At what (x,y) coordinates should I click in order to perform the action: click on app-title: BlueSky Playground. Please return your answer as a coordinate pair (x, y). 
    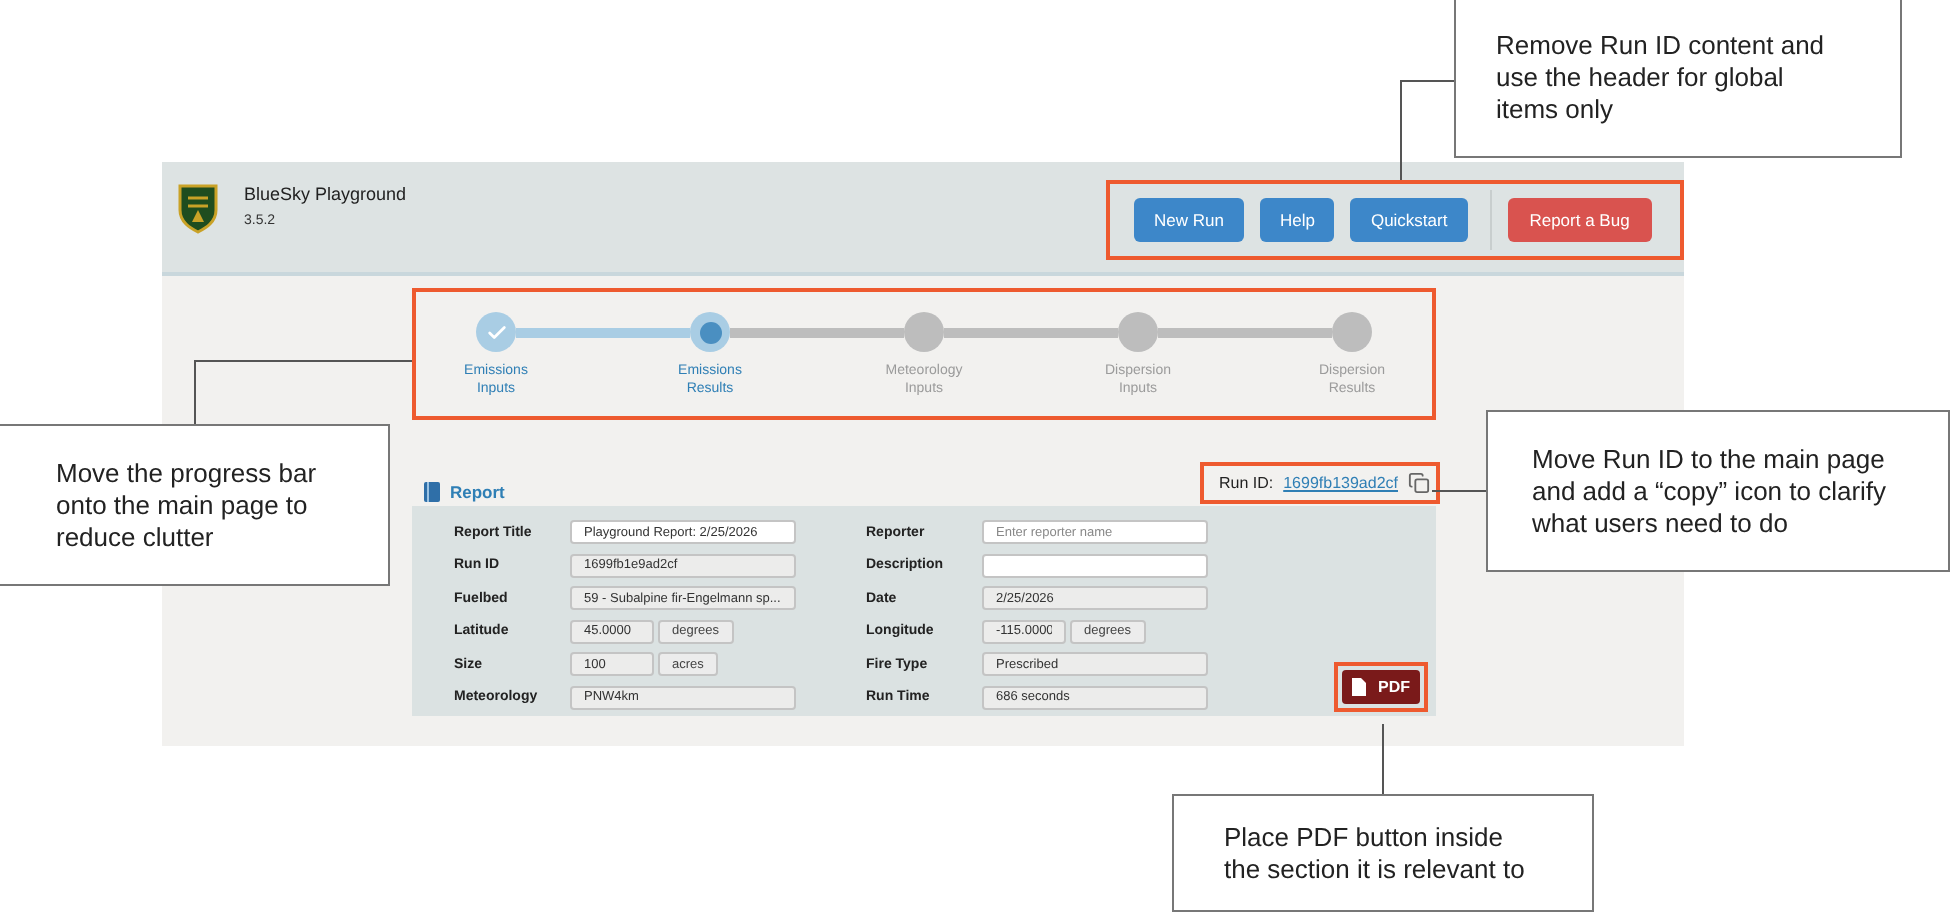
    Looking at the image, I should click on (325, 194).